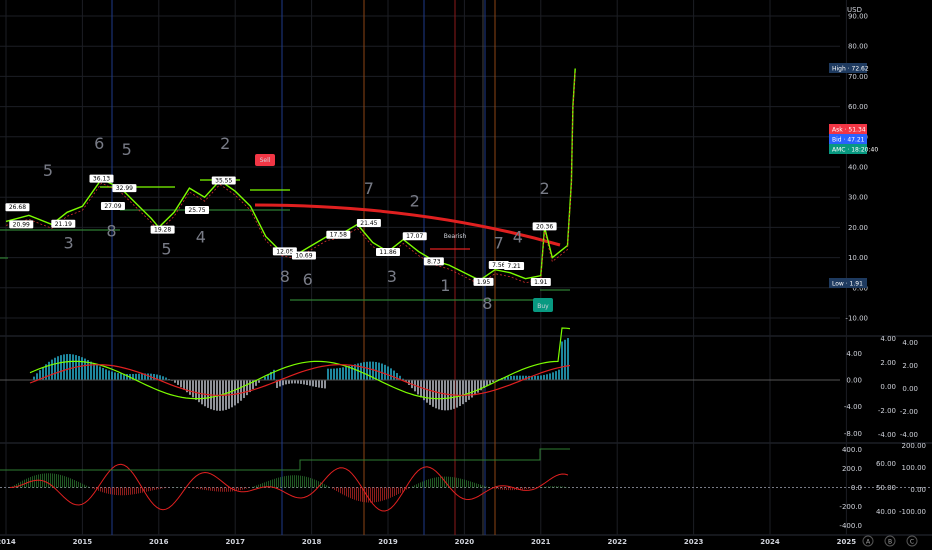  I want to click on price-y-tick: 20.00, so click(858, 228).